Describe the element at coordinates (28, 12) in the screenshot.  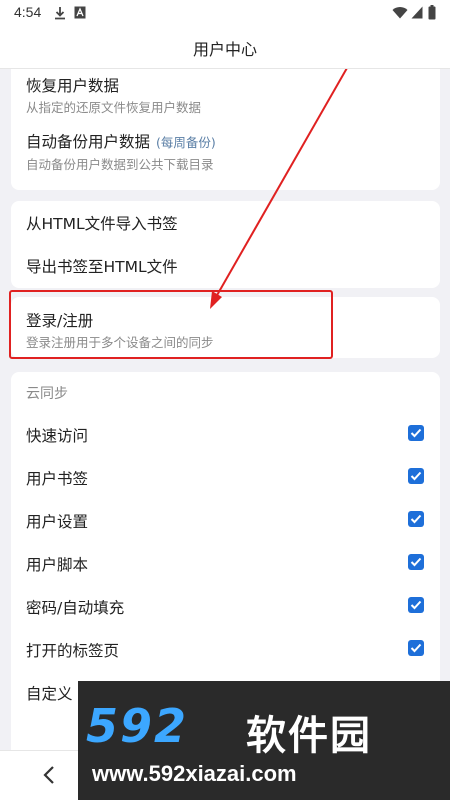
I see `status-time: 4:54` at that location.